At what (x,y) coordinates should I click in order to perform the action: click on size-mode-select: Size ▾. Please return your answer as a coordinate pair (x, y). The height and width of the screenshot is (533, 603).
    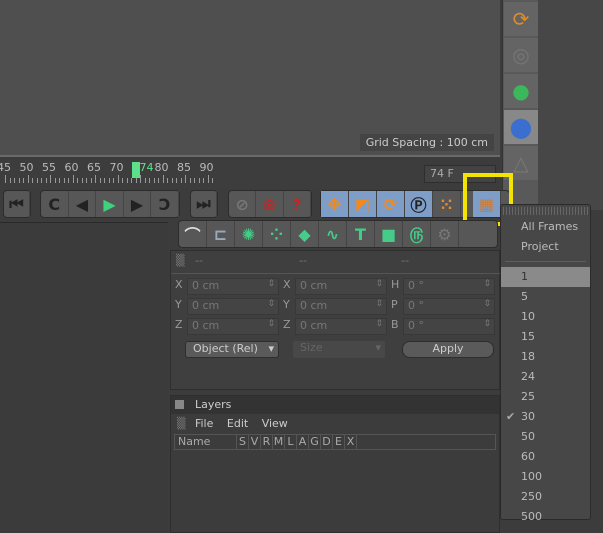
    Looking at the image, I should click on (339, 349).